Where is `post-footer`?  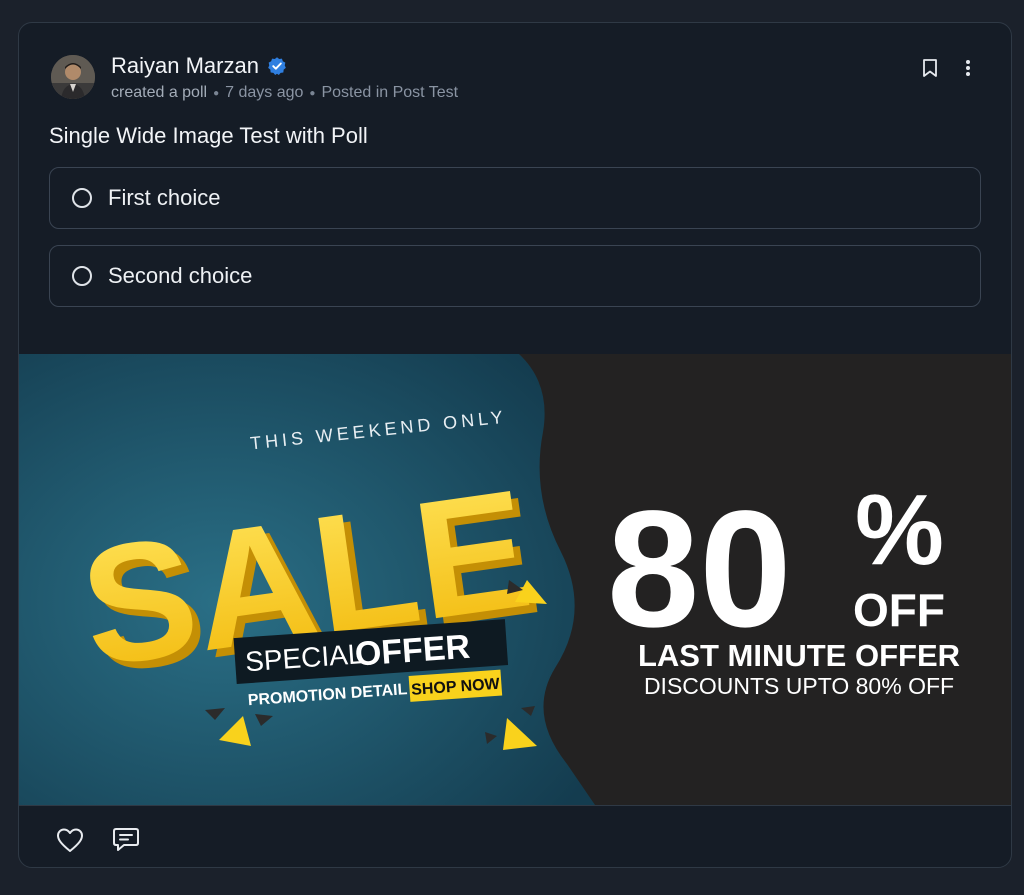
post-footer is located at coordinates (515, 836).